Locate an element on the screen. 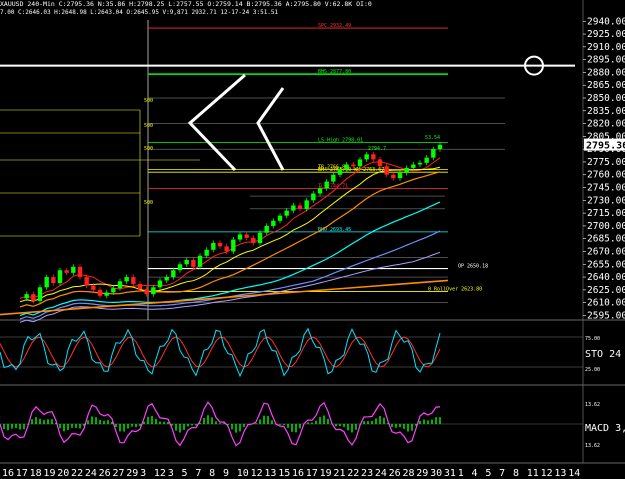 The width and height of the screenshot is (625, 479). price-tick-label: 2640.00 is located at coordinates (606, 277).